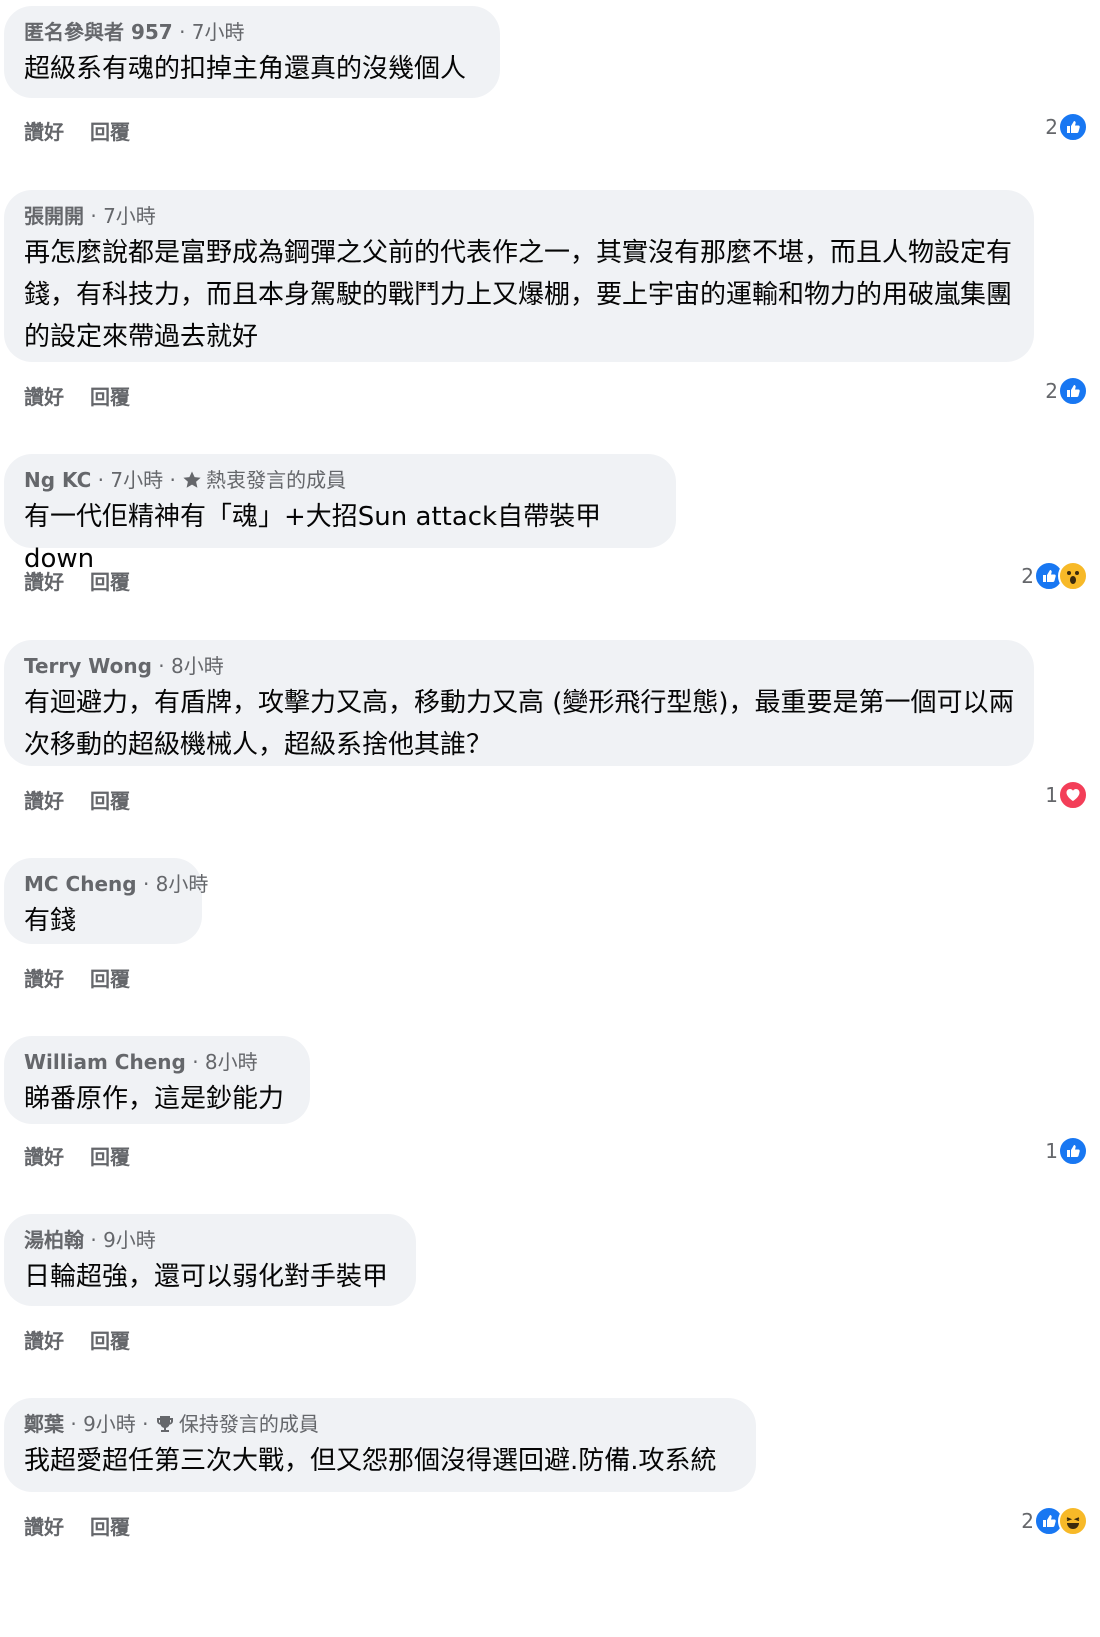 This screenshot has width=1100, height=1637. I want to click on trophy-icon, so click(164, 1424).